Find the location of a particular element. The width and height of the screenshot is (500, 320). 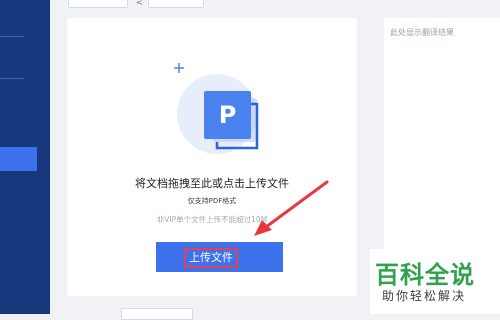

pdf-letter: P is located at coordinates (228, 115).